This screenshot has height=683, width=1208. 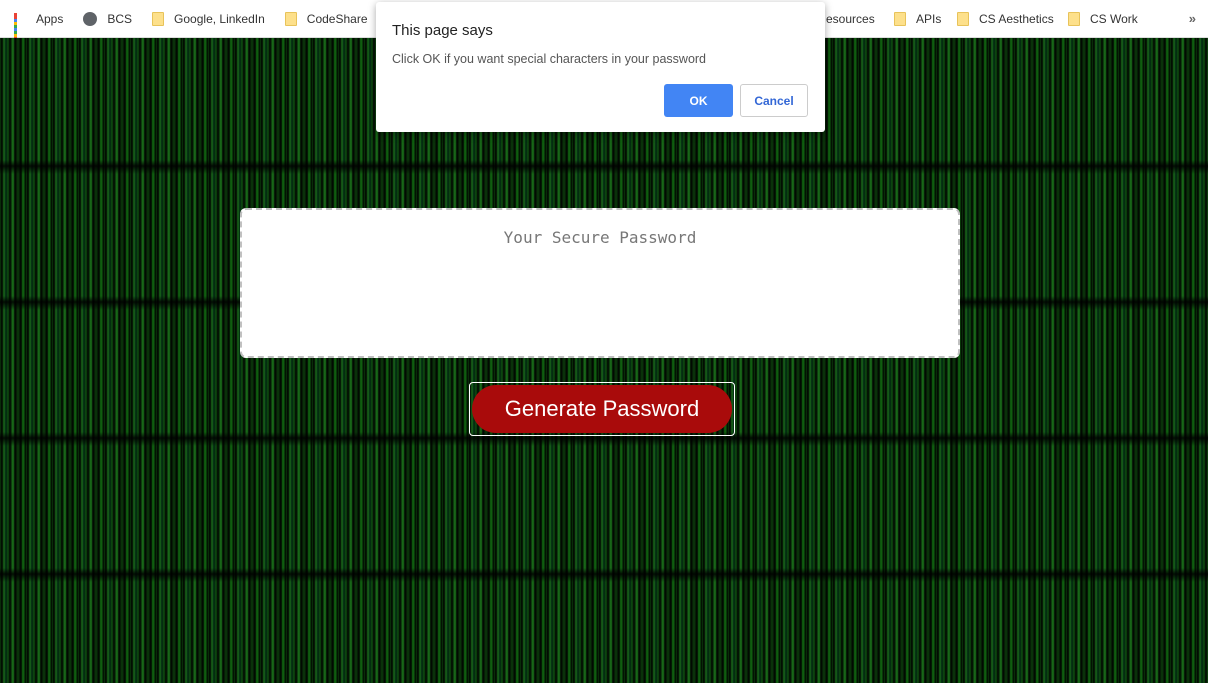 What do you see at coordinates (1192, 18) in the screenshot?
I see `more-bookmarks-chevron-icon: »` at bounding box center [1192, 18].